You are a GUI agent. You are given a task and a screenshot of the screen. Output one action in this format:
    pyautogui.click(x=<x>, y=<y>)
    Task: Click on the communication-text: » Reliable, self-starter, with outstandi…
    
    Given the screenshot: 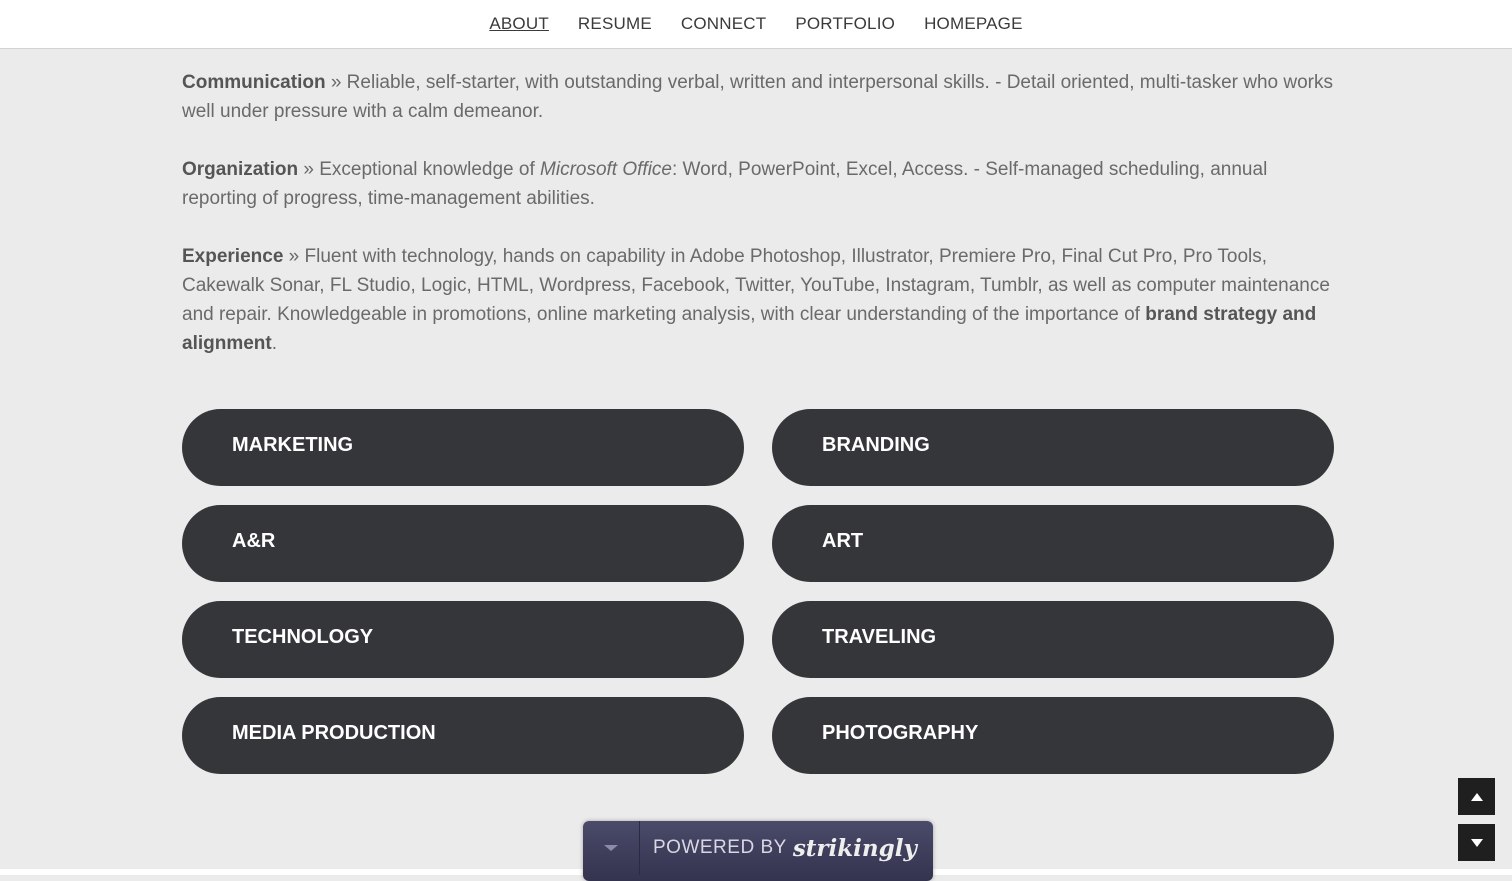 What is the action you would take?
    pyautogui.click(x=757, y=97)
    